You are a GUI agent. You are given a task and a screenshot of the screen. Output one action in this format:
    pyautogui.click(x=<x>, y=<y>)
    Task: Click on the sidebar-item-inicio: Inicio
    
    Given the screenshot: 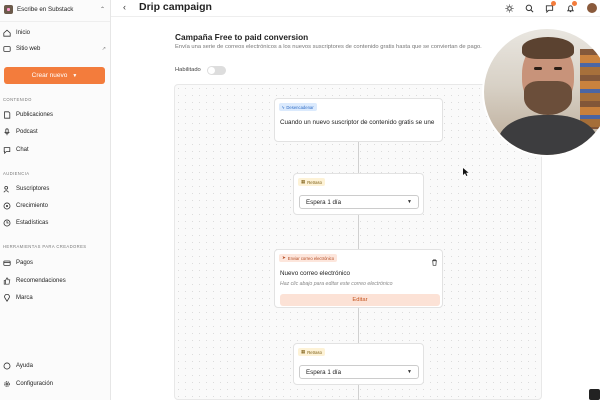 What is the action you would take?
    pyautogui.click(x=54, y=33)
    